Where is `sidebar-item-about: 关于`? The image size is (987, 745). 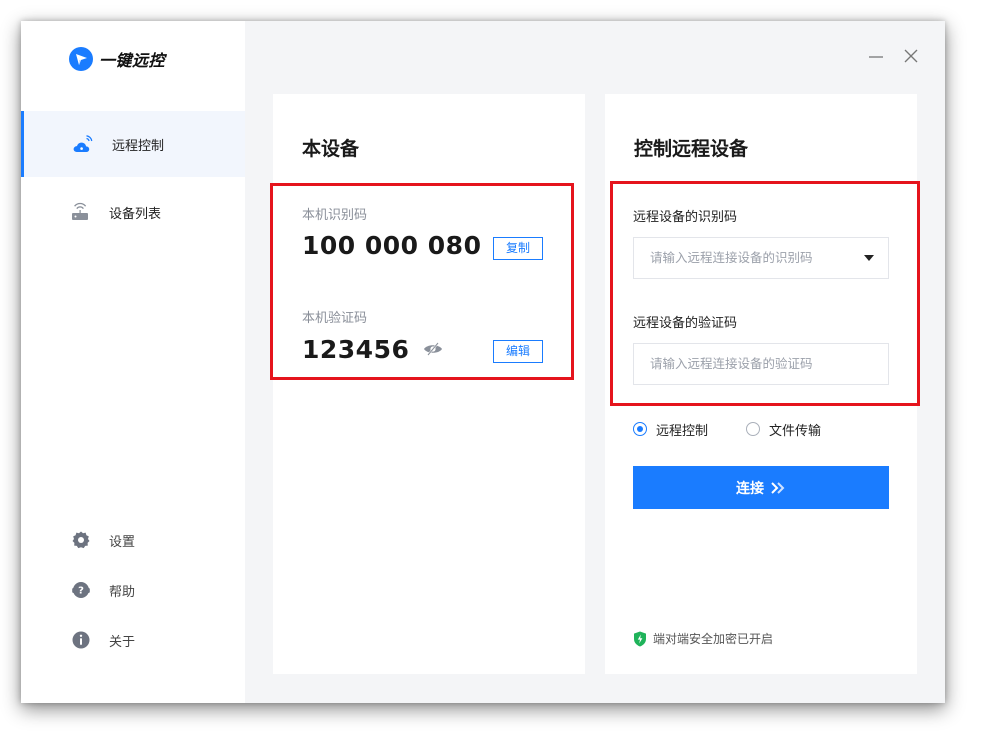 sidebar-item-about: 关于 is located at coordinates (133, 640).